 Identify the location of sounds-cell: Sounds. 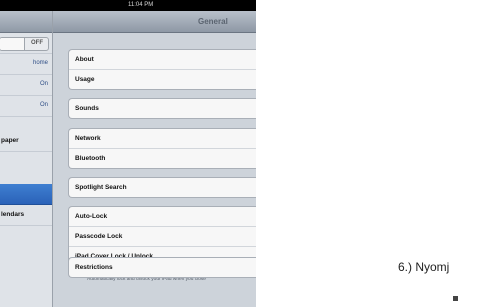
(162, 108).